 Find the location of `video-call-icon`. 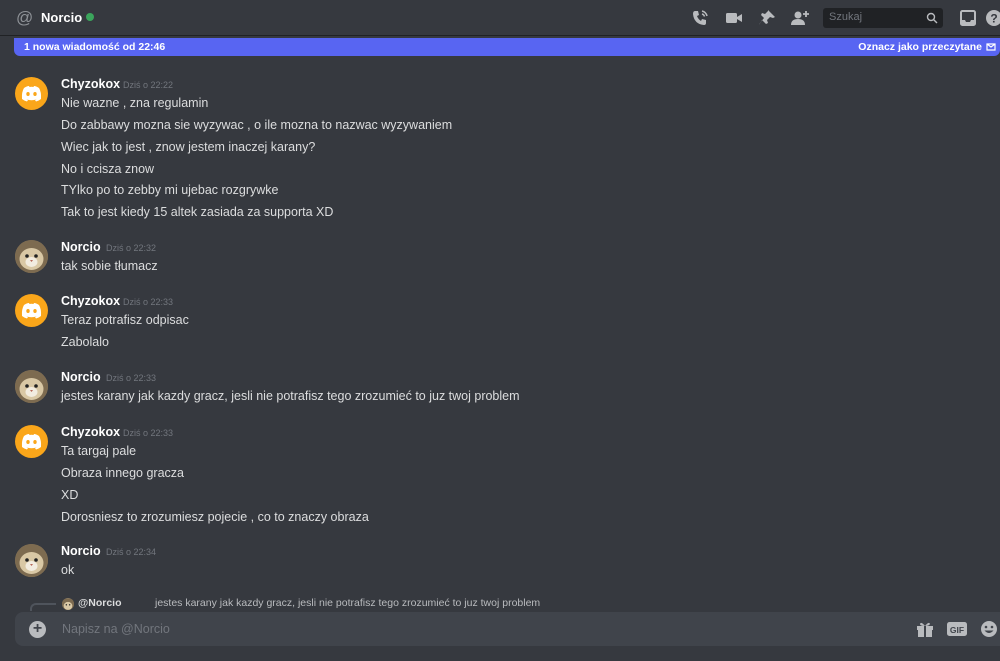

video-call-icon is located at coordinates (734, 18).